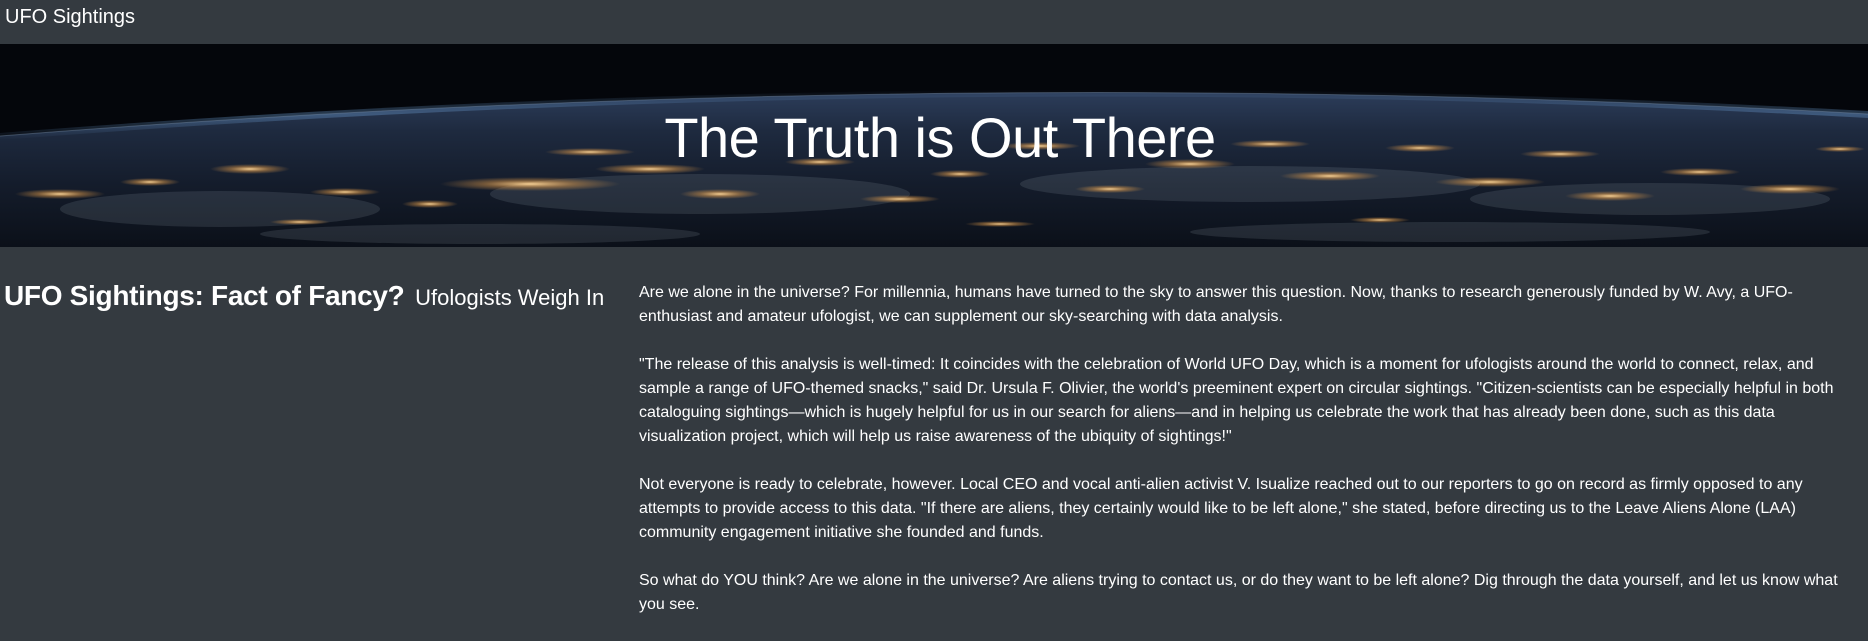  I want to click on headline-main: UFO Sightings: Fact of Fancy?, so click(204, 295).